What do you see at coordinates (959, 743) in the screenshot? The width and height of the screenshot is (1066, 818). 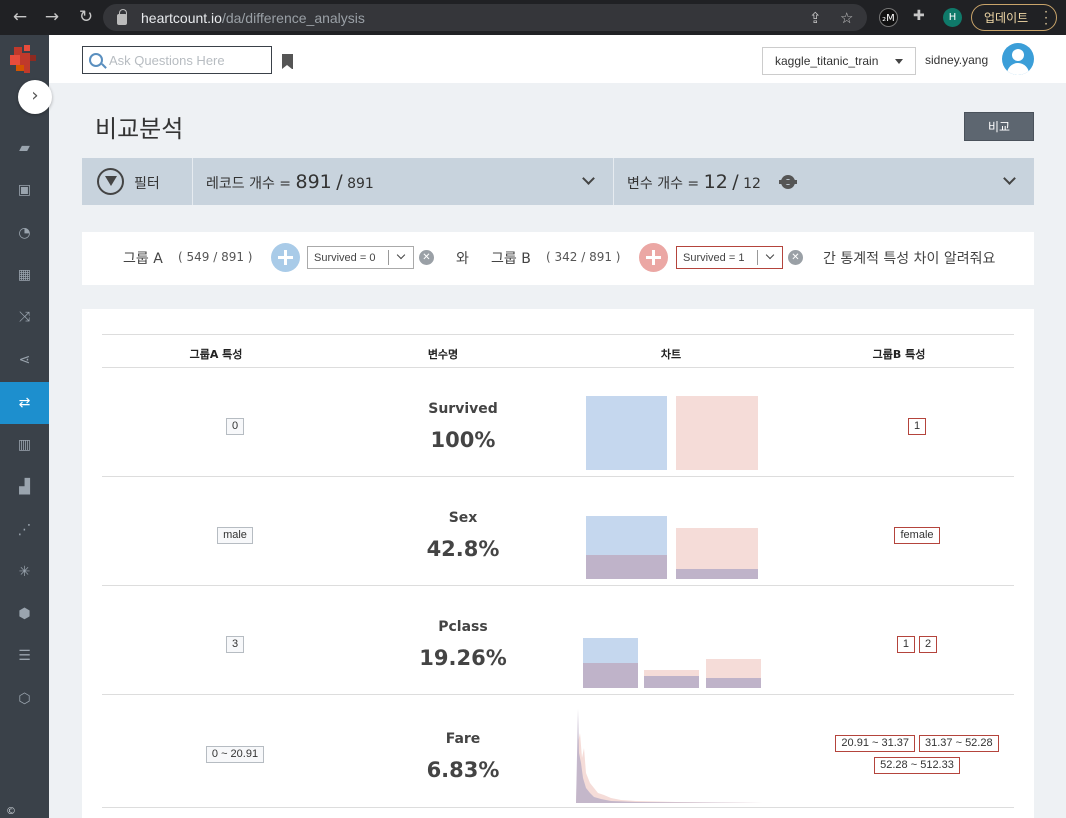 I see `group-b-tag: 31.37 ~ 52.28` at bounding box center [959, 743].